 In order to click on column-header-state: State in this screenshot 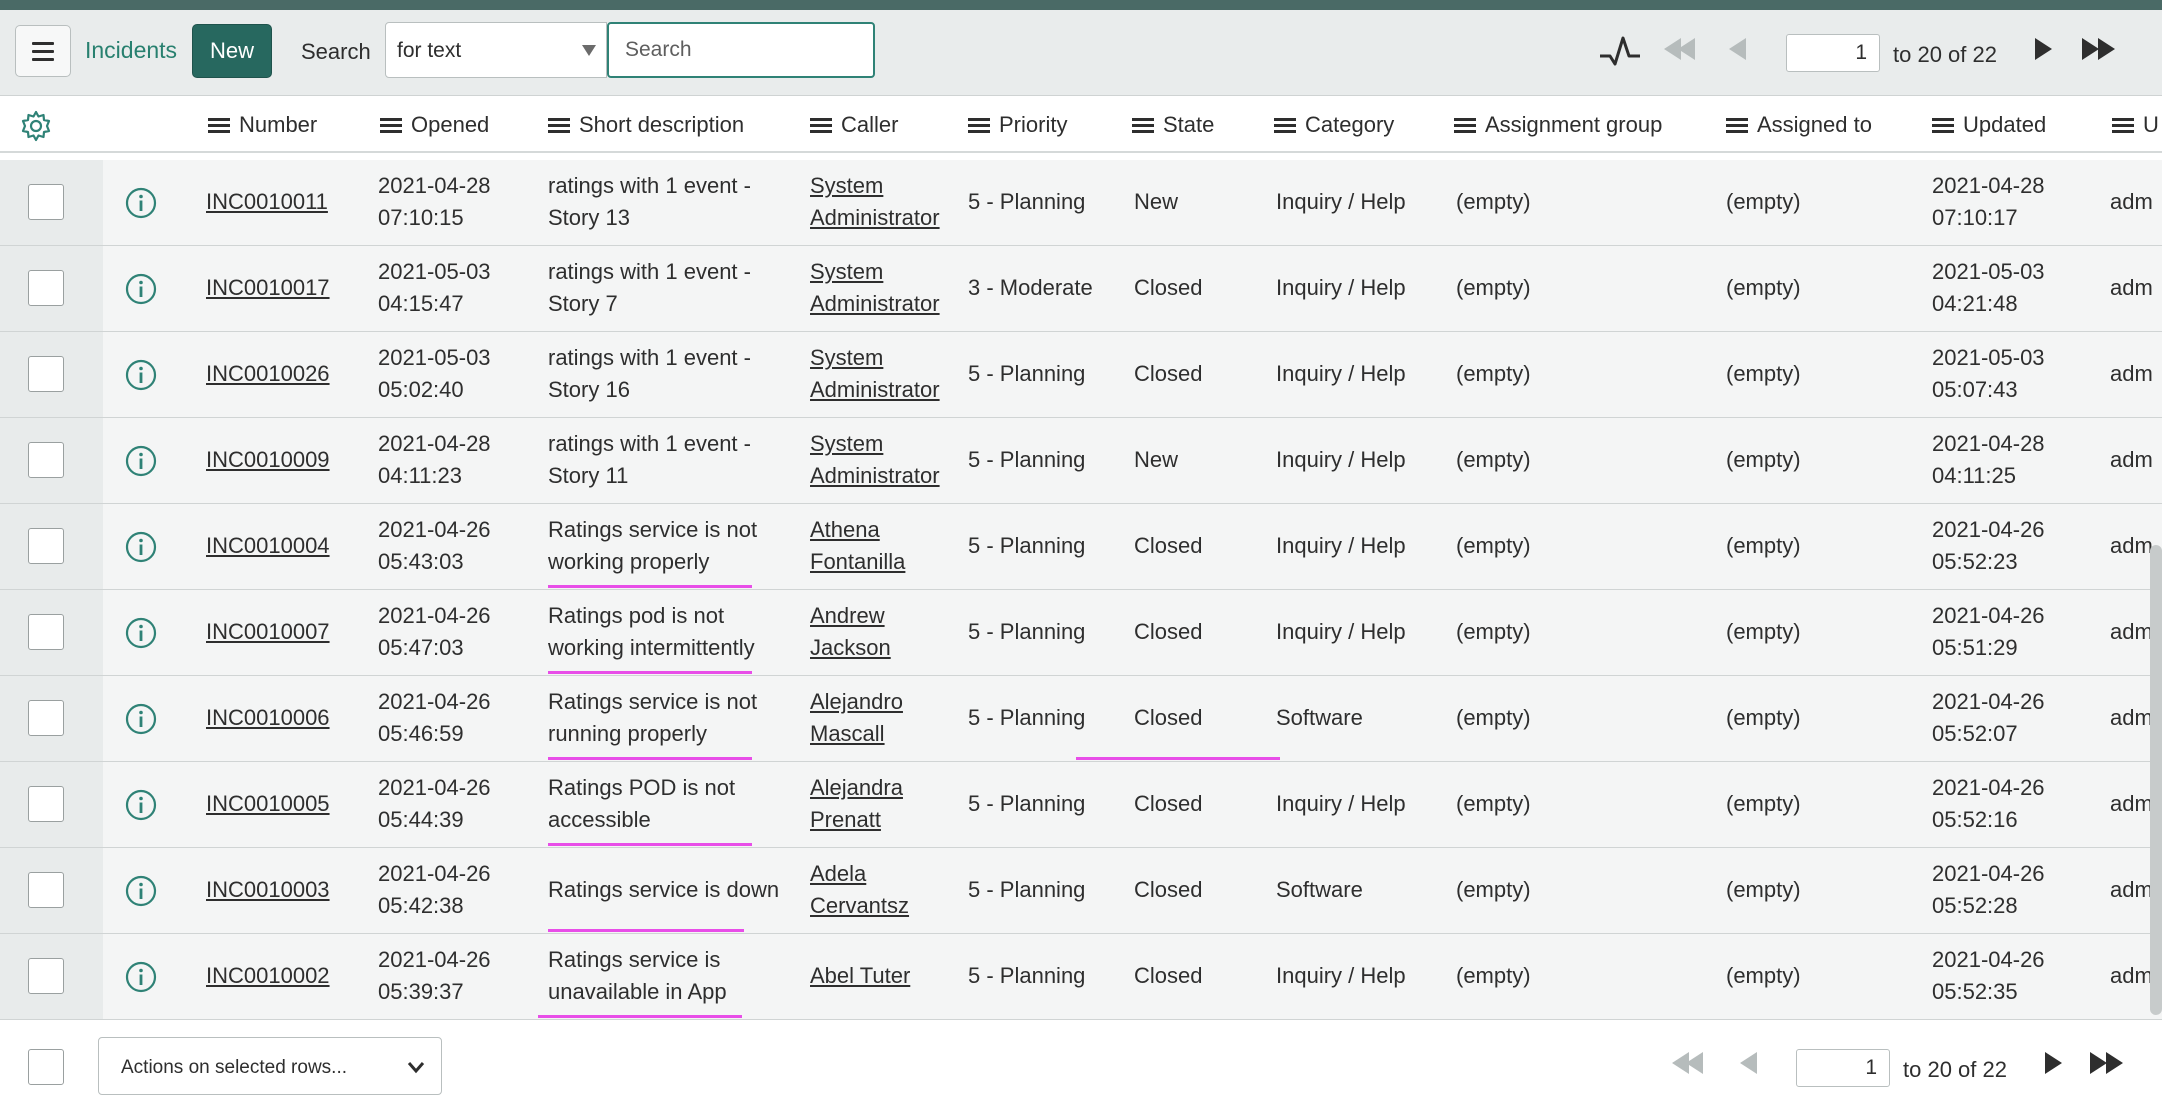, I will do `click(1173, 125)`.